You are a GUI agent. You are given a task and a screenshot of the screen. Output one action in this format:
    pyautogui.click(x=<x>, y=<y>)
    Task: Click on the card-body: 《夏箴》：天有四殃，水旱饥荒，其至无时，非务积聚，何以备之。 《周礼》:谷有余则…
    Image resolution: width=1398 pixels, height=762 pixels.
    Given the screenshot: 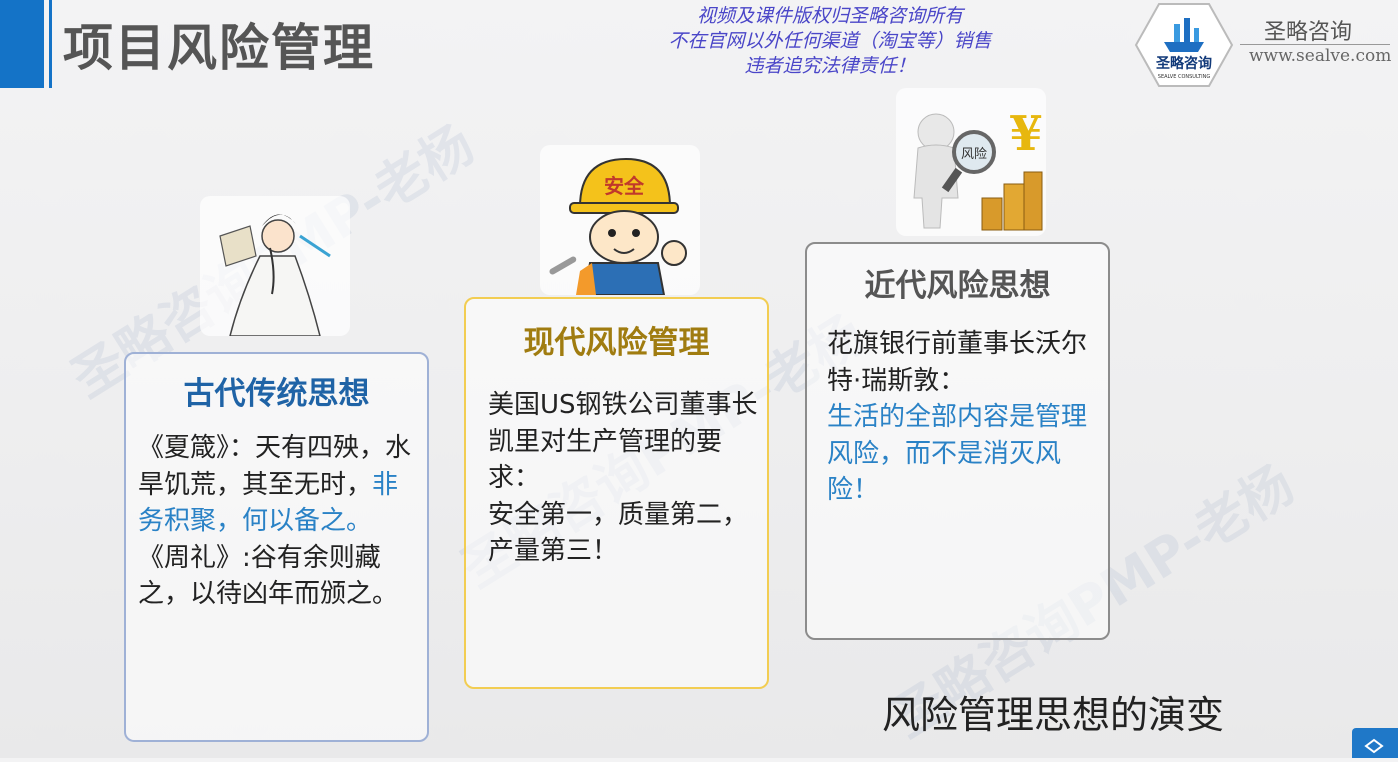 What is the action you would take?
    pyautogui.click(x=278, y=521)
    